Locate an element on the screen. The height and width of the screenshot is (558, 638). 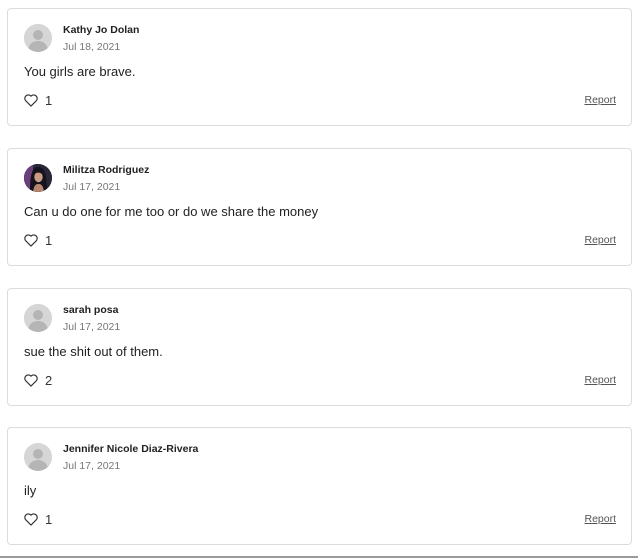
profile-photo is located at coordinates (38, 178).